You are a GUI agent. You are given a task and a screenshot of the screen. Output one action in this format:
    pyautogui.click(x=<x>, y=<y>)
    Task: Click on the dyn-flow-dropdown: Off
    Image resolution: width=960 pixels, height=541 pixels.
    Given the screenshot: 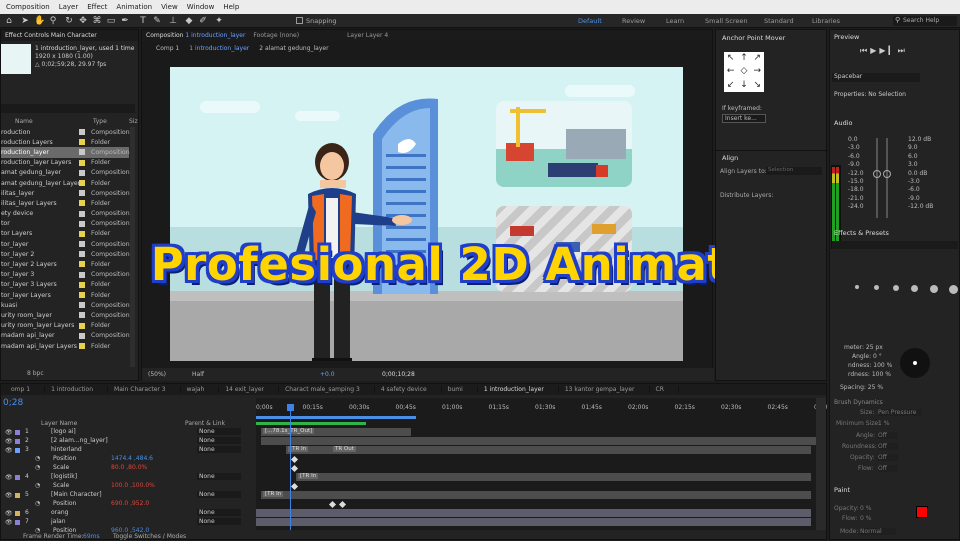 What is the action you would take?
    pyautogui.click(x=888, y=468)
    